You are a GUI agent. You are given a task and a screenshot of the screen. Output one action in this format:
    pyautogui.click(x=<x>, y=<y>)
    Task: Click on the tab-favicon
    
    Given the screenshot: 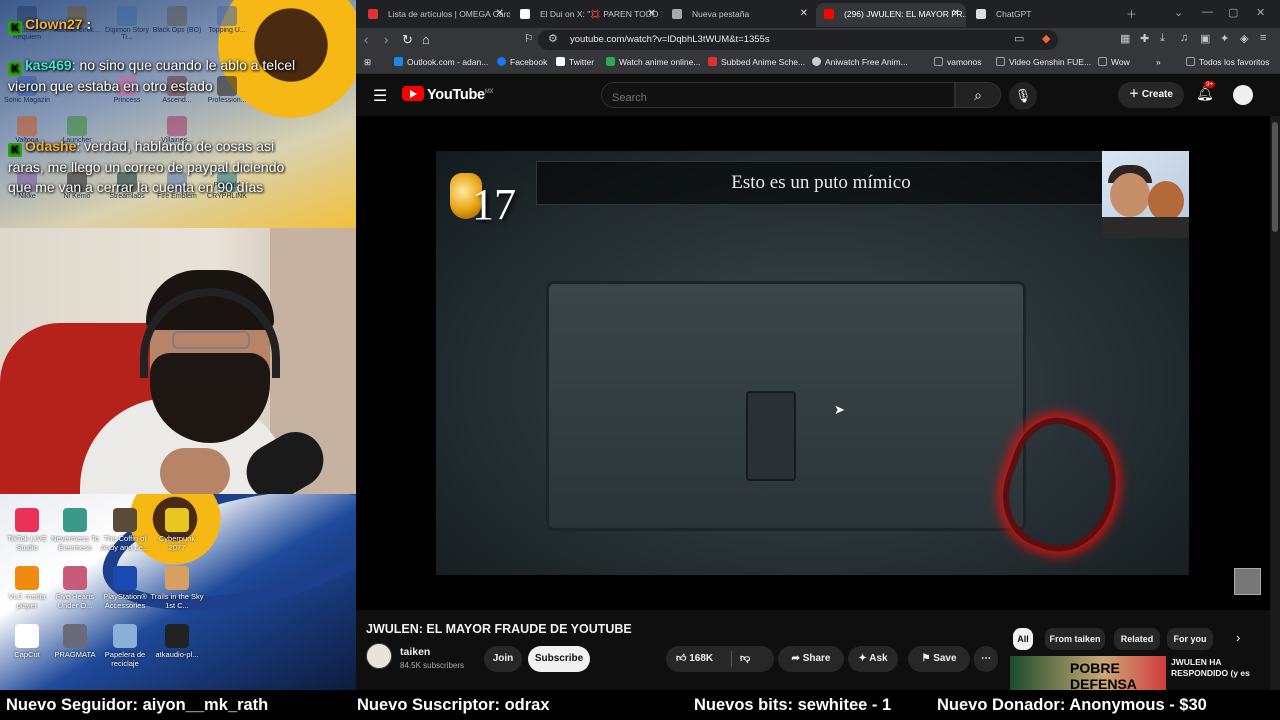 What is the action you would take?
    pyautogui.click(x=373, y=14)
    